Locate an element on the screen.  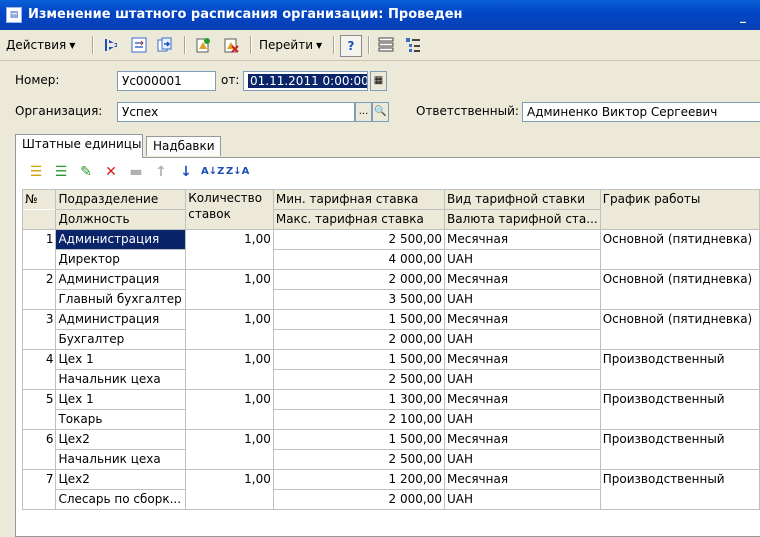
cell-min-rate: 1 300,00 is located at coordinates (358, 399).